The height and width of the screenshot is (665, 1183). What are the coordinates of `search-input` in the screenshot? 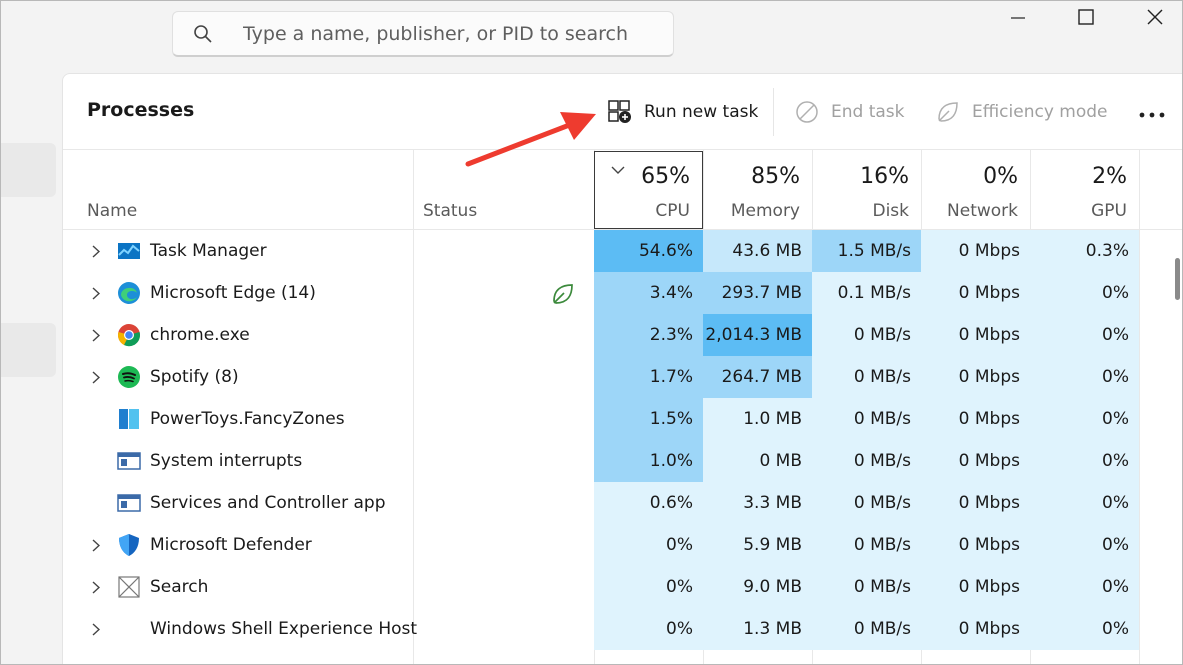 It's located at (453, 33).